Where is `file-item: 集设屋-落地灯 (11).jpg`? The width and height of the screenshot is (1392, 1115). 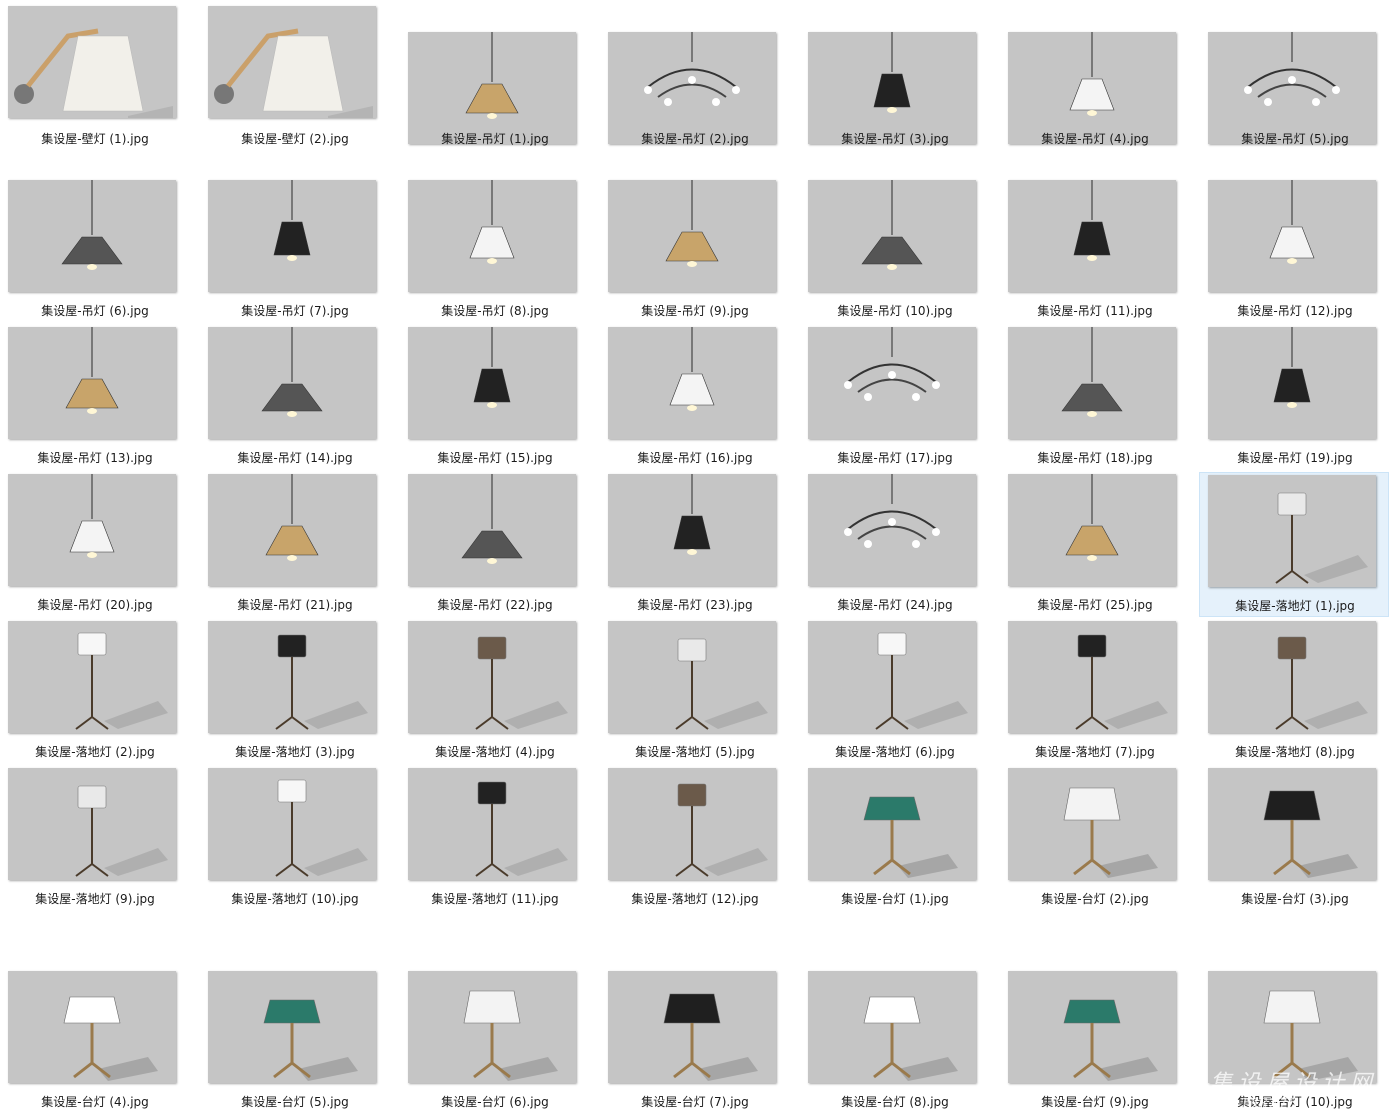 file-item: 集设屋-落地灯 (11).jpg is located at coordinates (495, 838).